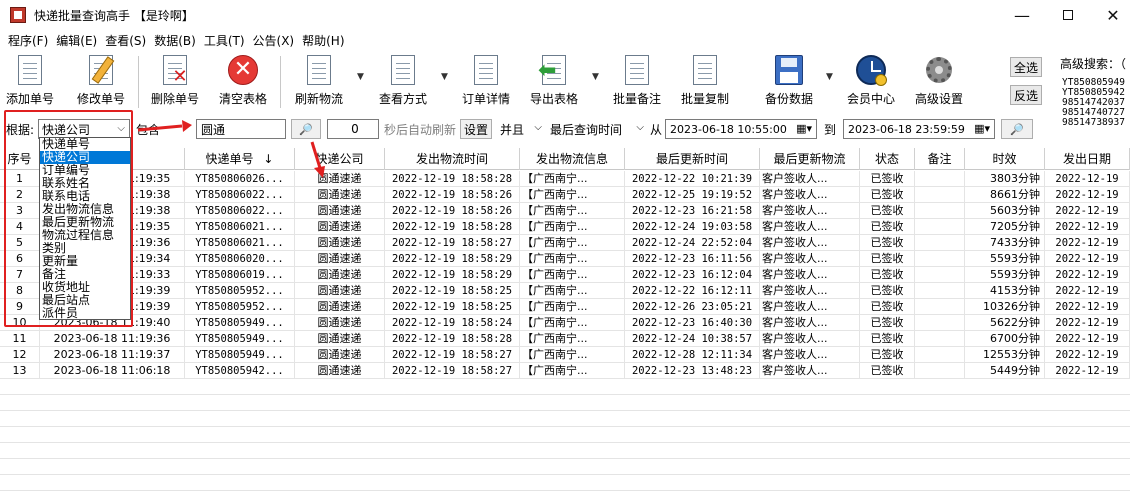 The width and height of the screenshot is (1130, 503). I want to click on member-center-button: 会员中心, so click(871, 82).